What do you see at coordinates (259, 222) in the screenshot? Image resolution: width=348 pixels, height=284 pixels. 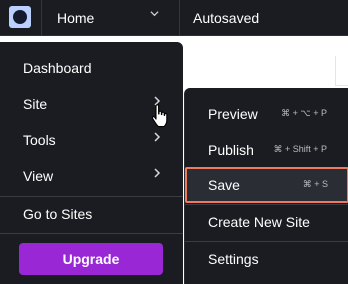 I see `submenu-item-label: Create New Site` at bounding box center [259, 222].